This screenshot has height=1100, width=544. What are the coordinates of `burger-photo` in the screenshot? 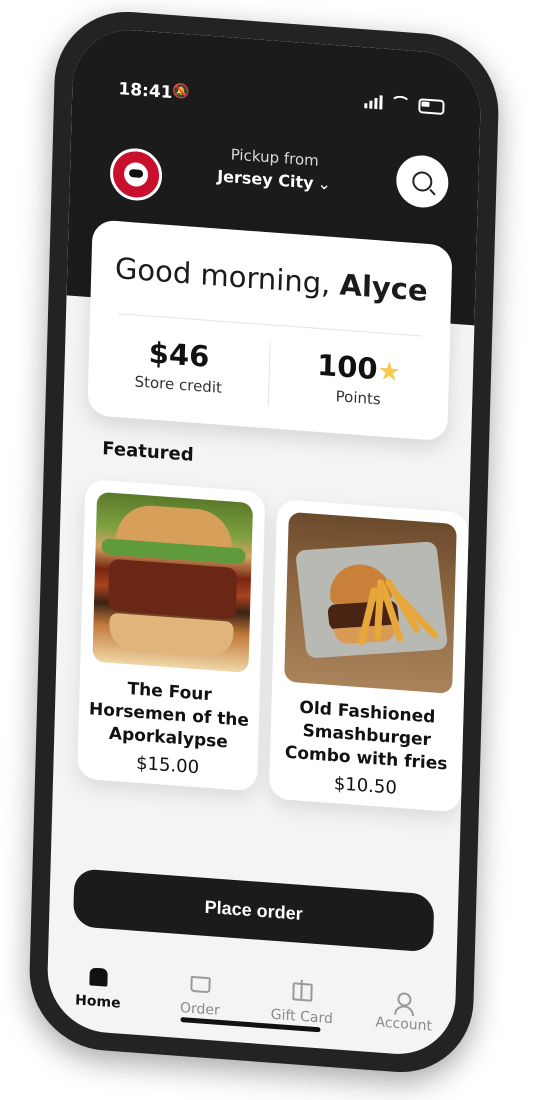 It's located at (173, 582).